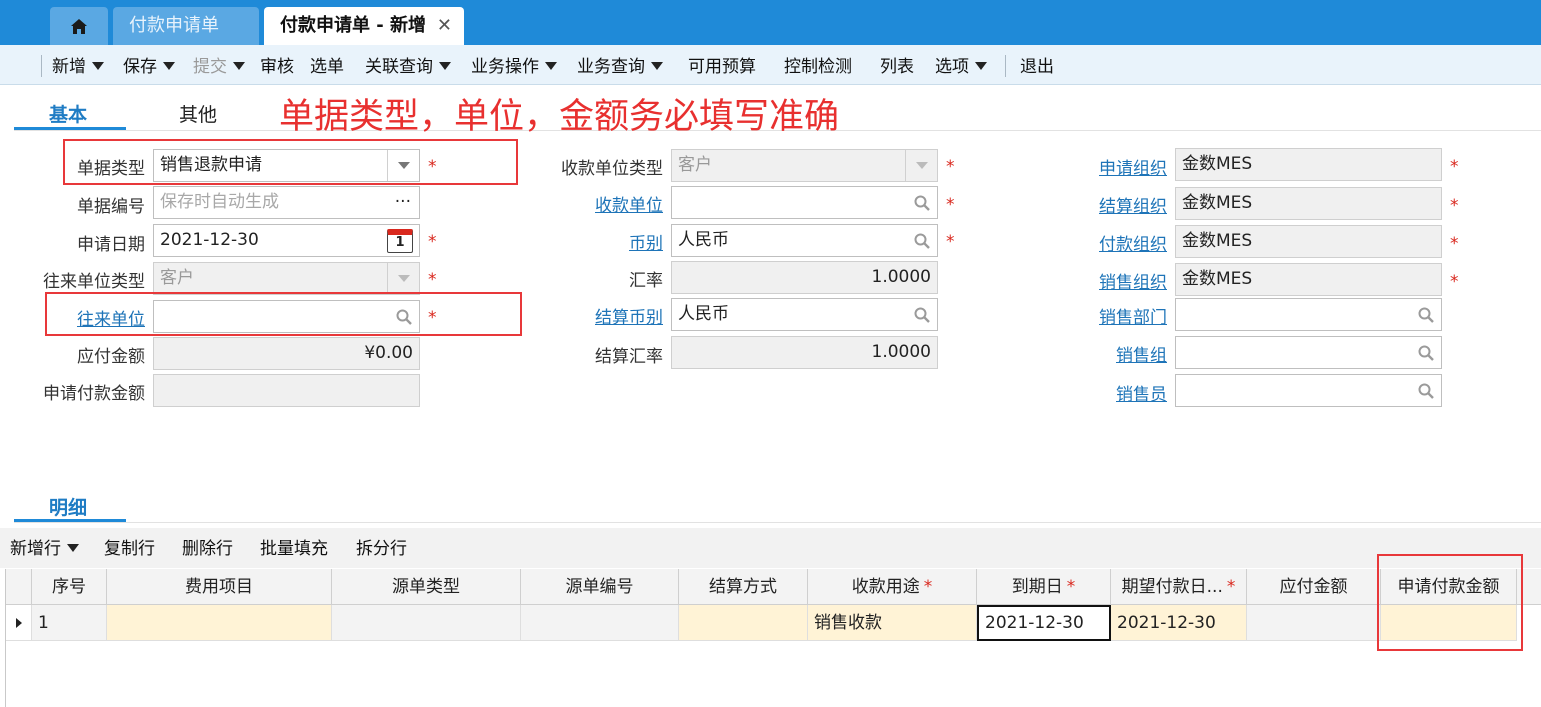  What do you see at coordinates (892, 587) in the screenshot?
I see `column-header: 收款用途 *` at bounding box center [892, 587].